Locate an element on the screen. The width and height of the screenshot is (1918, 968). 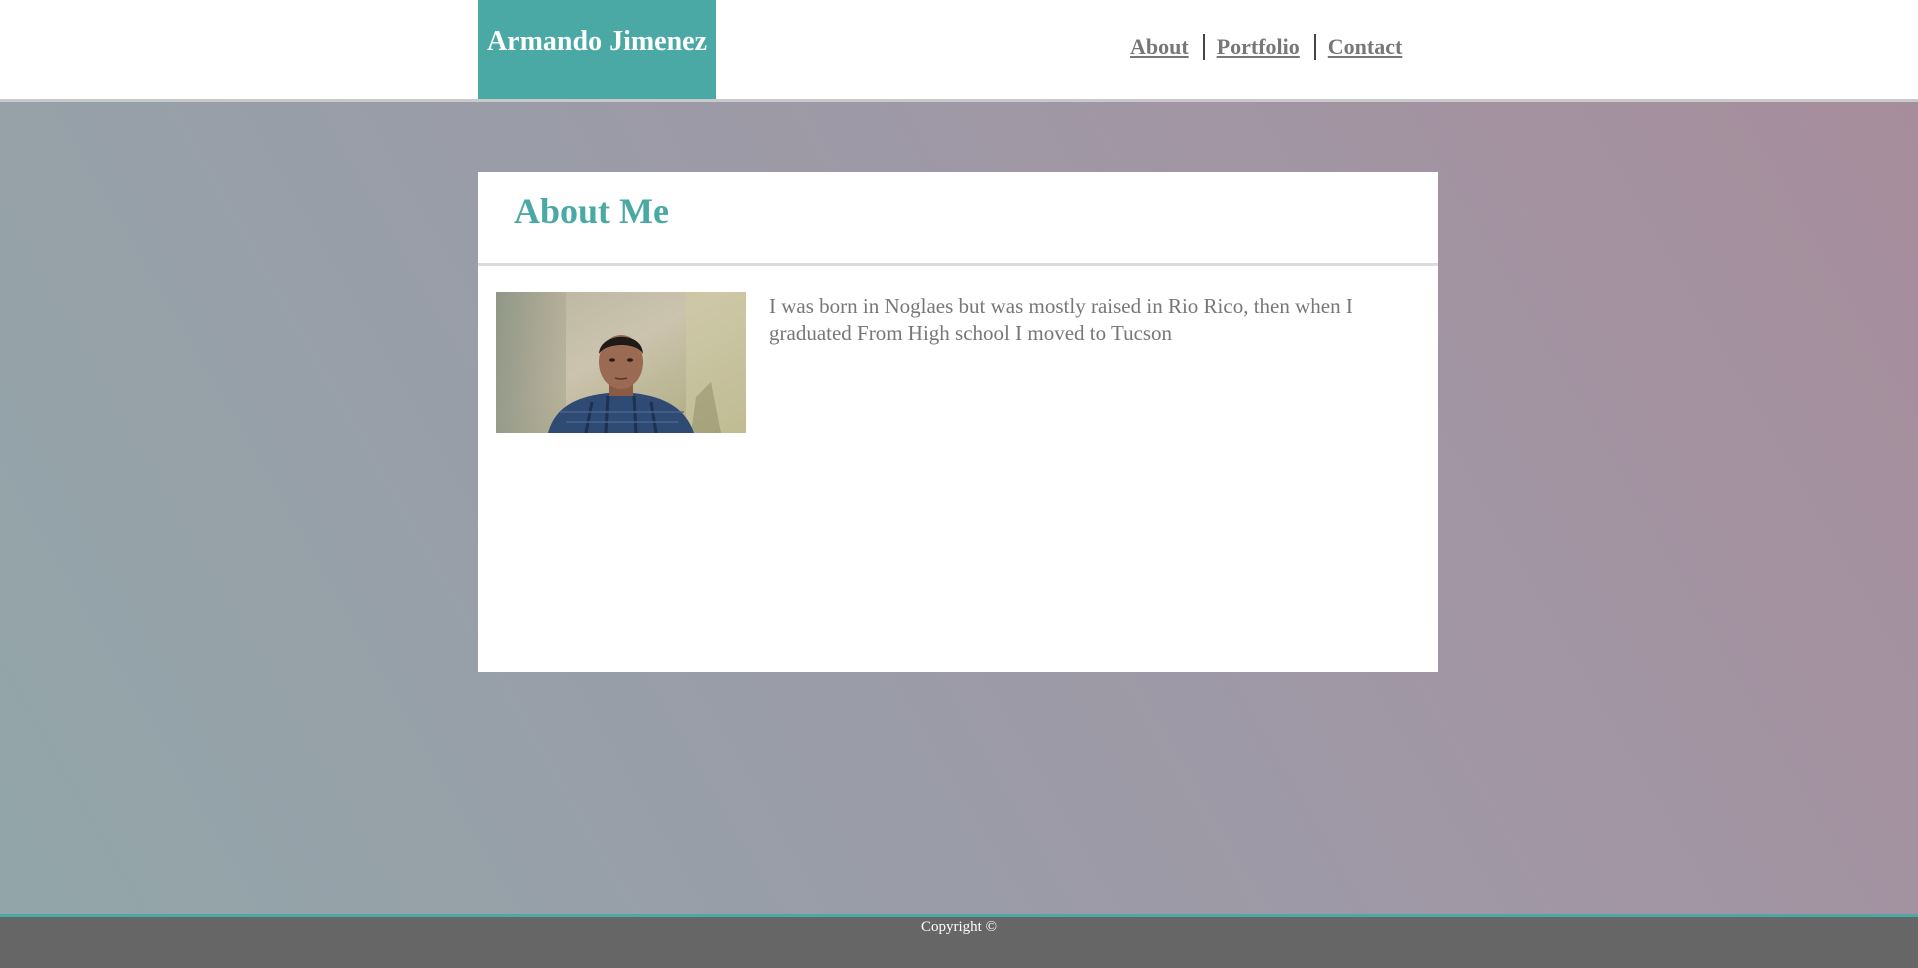
main-nav: About Portfolio Contact is located at coordinates (1266, 47).